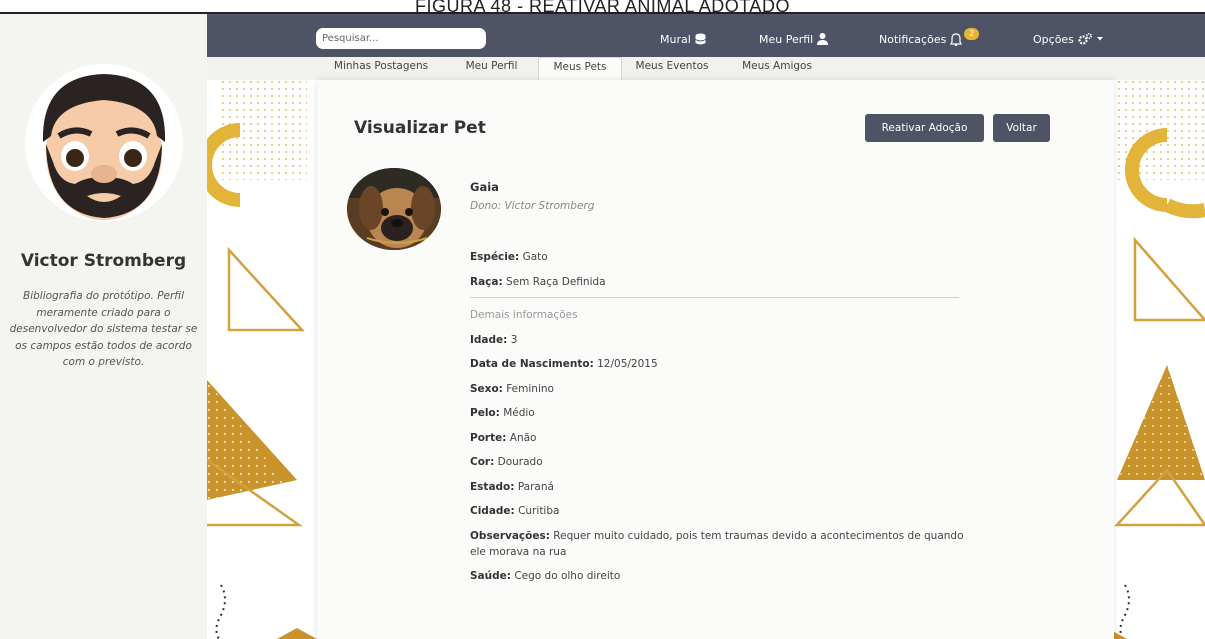 This screenshot has width=1205, height=639. What do you see at coordinates (491, 68) in the screenshot?
I see `tab-meu-perfil: Meu Perfil` at bounding box center [491, 68].